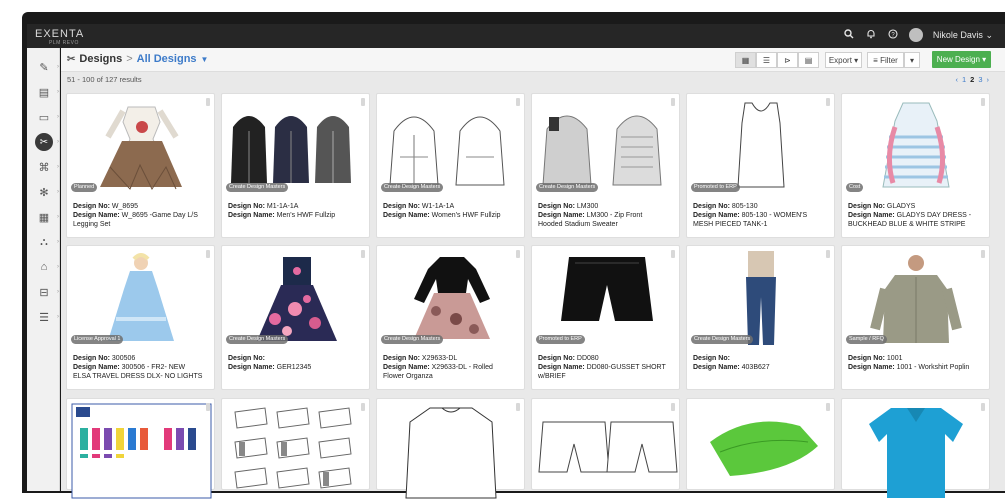 The width and height of the screenshot is (1005, 500). I want to click on sidebar-item-shirt: ⌘ ›, so click(46, 167).